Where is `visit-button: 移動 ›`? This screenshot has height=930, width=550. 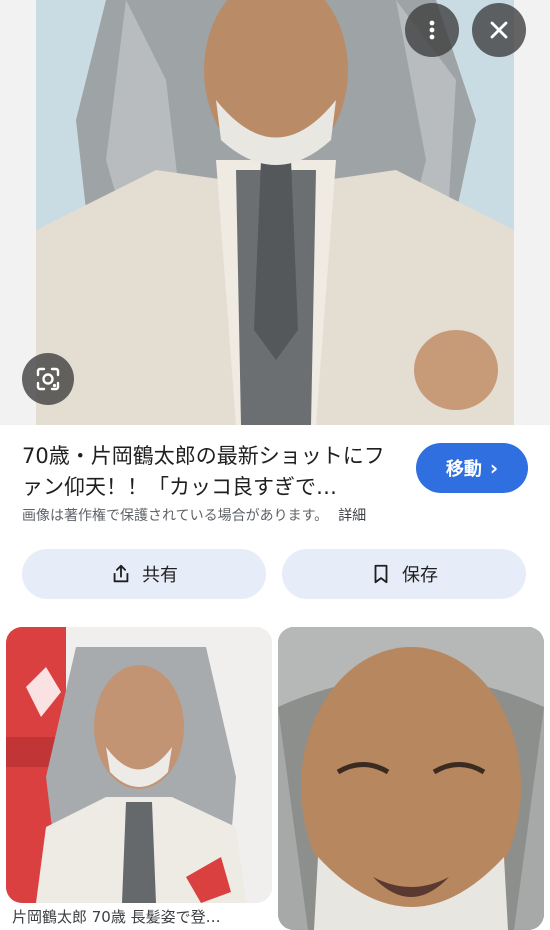
visit-button: 移動 › is located at coordinates (472, 468).